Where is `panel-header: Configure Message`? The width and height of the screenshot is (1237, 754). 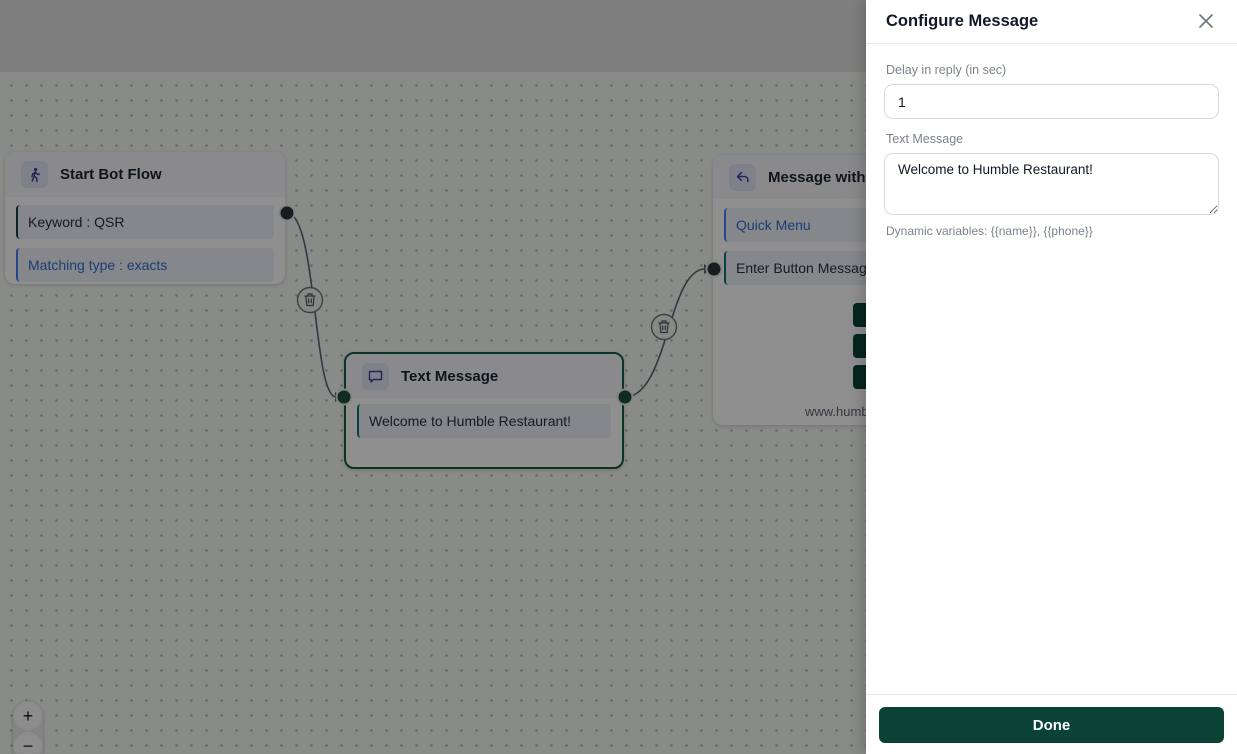
panel-header: Configure Message is located at coordinates (1051, 22).